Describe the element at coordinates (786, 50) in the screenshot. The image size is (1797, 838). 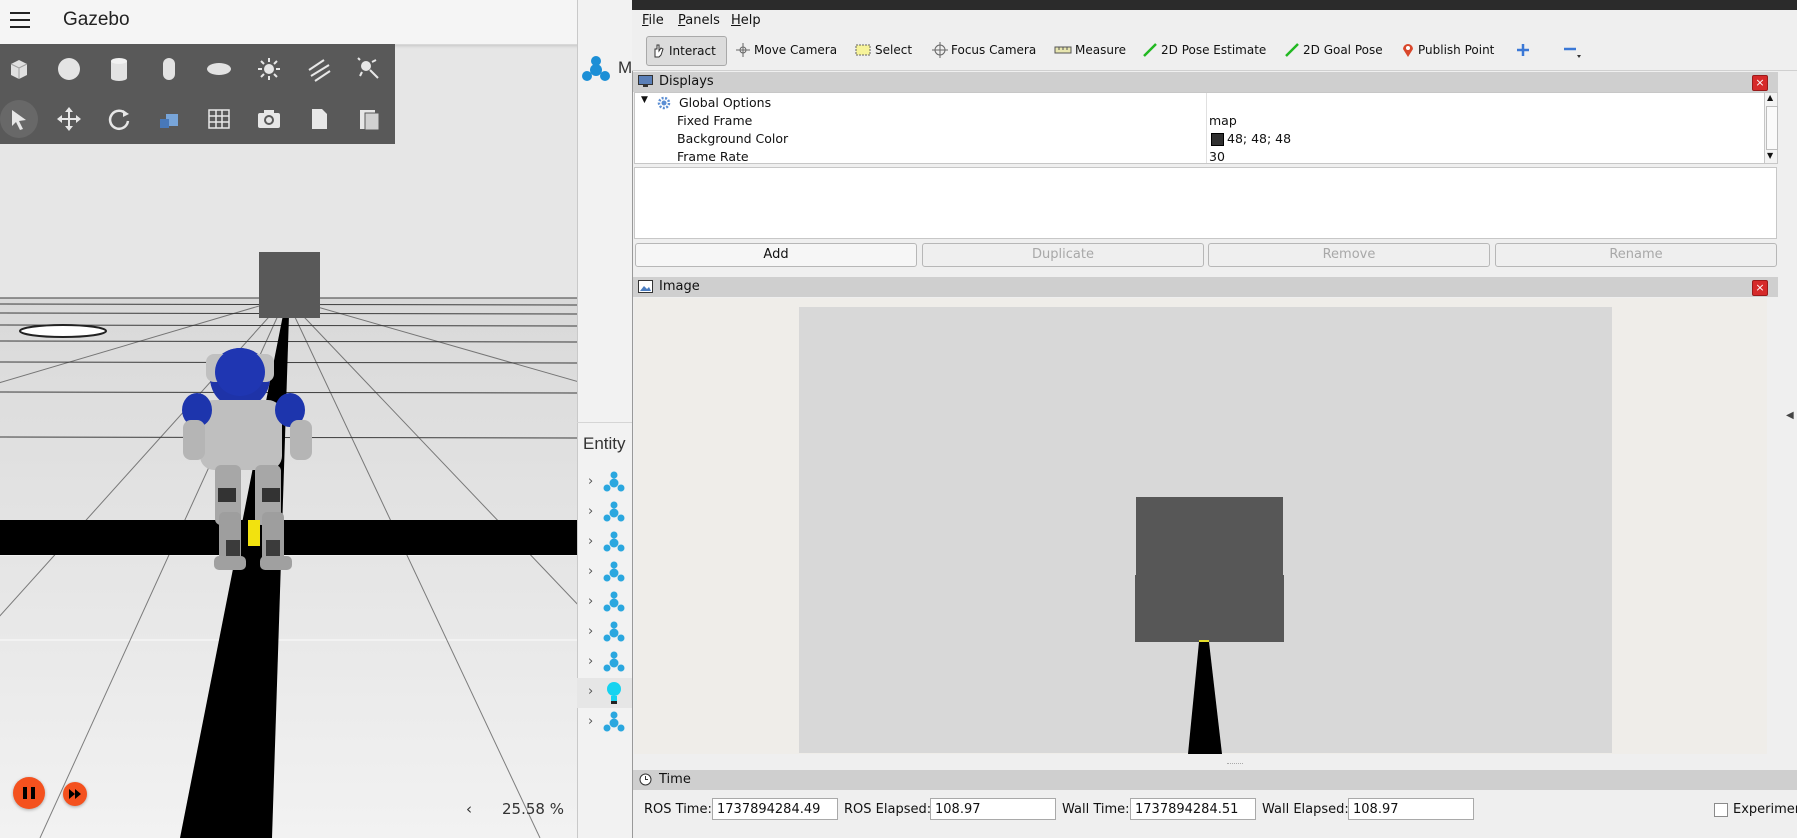
I see `move-camera-tool-button: Move Camera` at that location.